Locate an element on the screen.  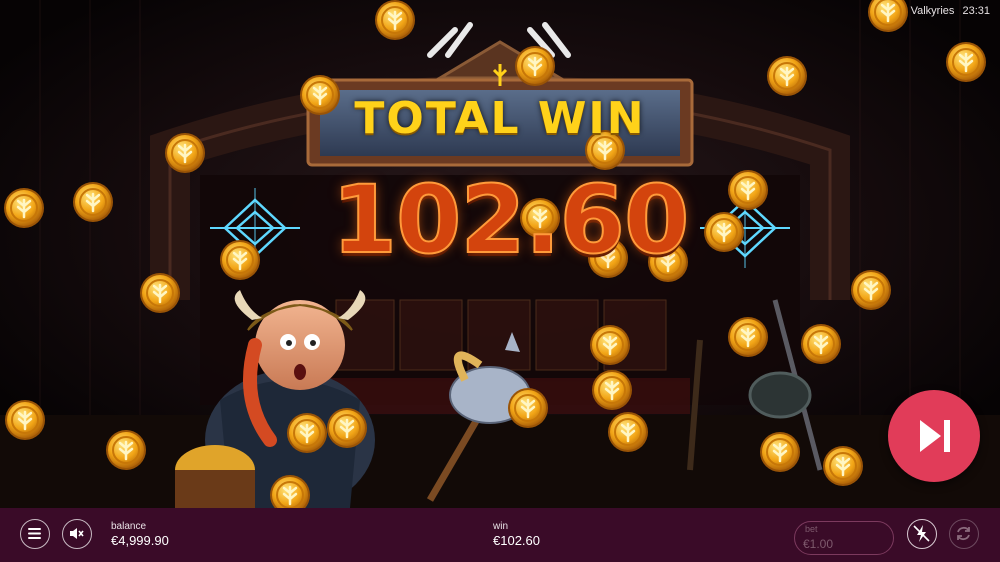
status-bar: Valkyries 23:31 is located at coordinates (948, 11).